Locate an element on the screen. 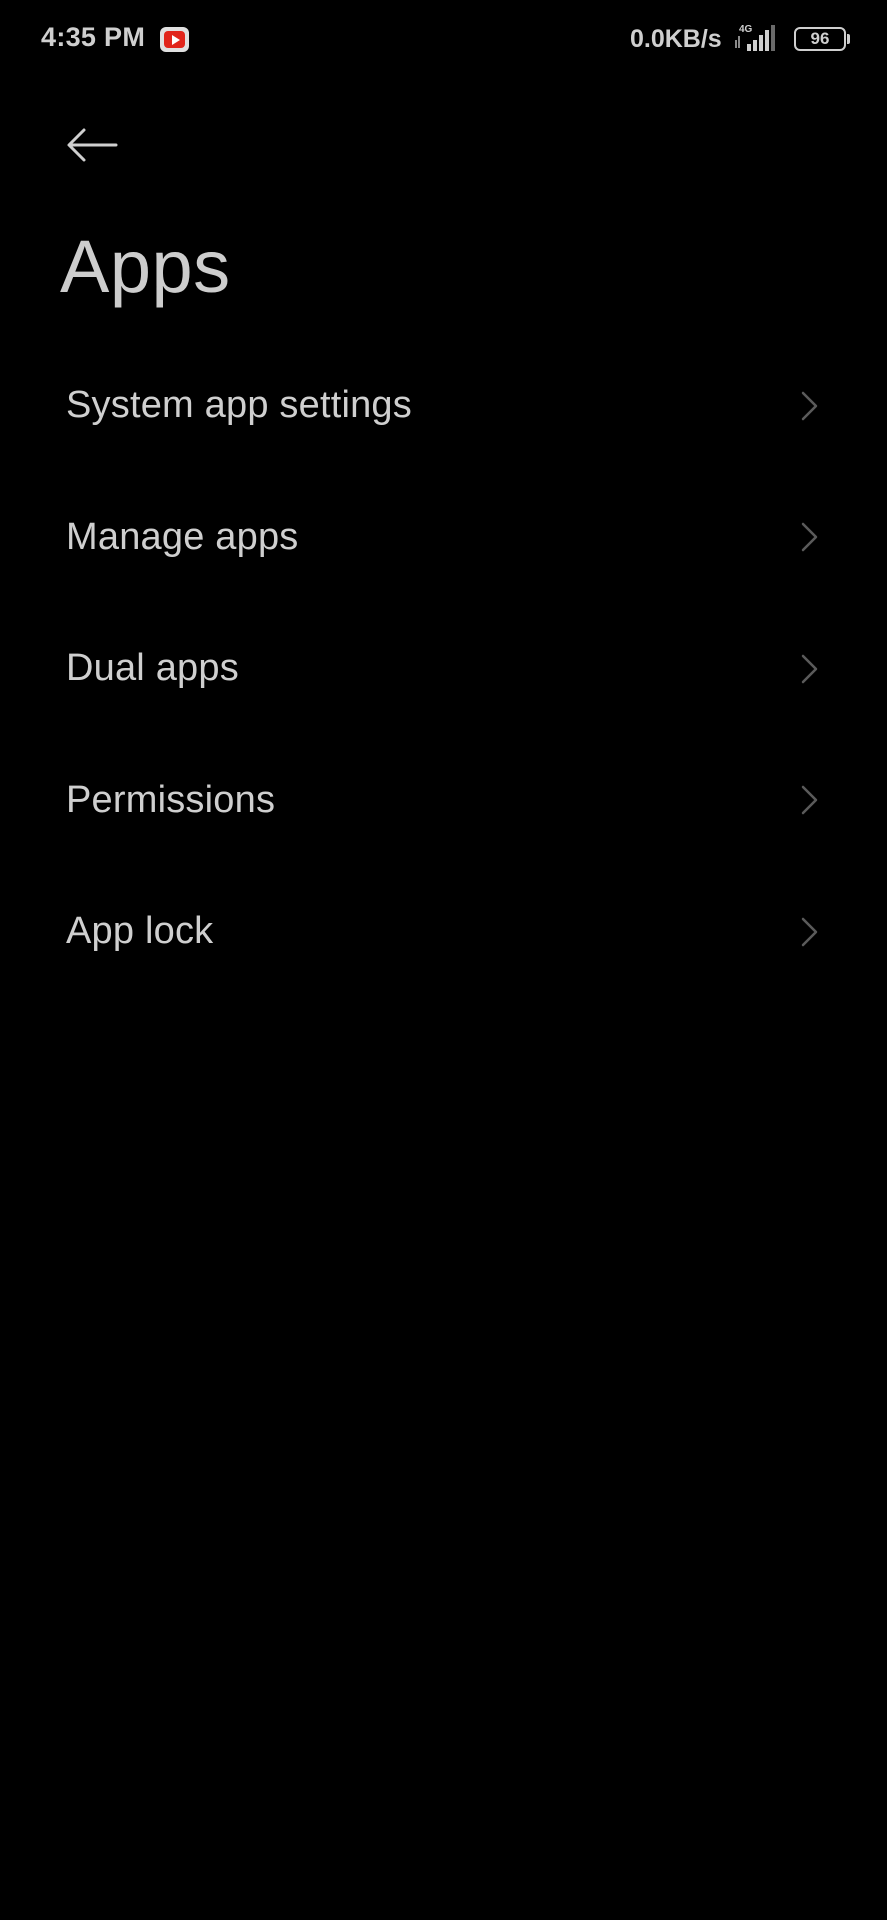 This screenshot has width=887, height=1920. network-type-label: 4G is located at coordinates (746, 29).